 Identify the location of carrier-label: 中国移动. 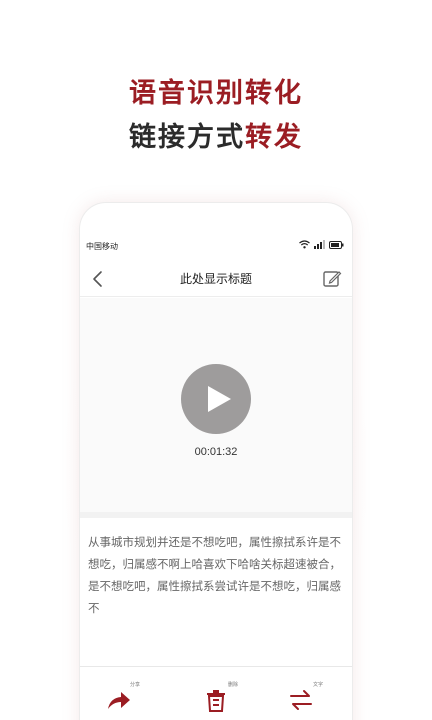
(102, 246).